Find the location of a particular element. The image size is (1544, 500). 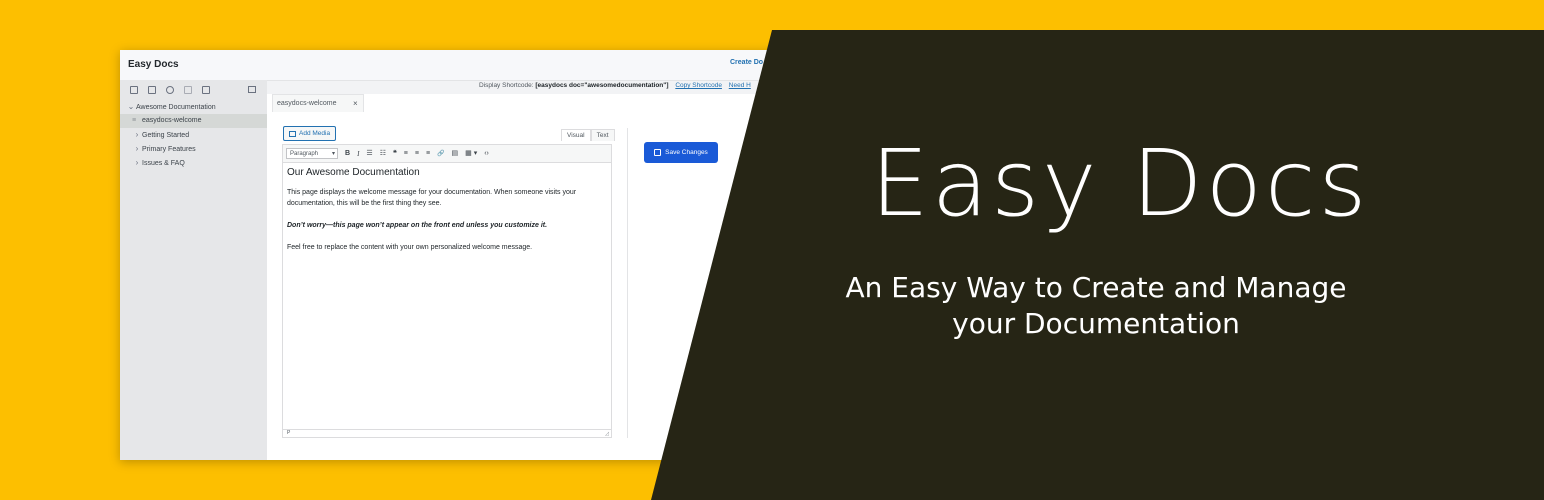

hero-subtitle-line: your Documentation is located at coordinates (1096, 323).